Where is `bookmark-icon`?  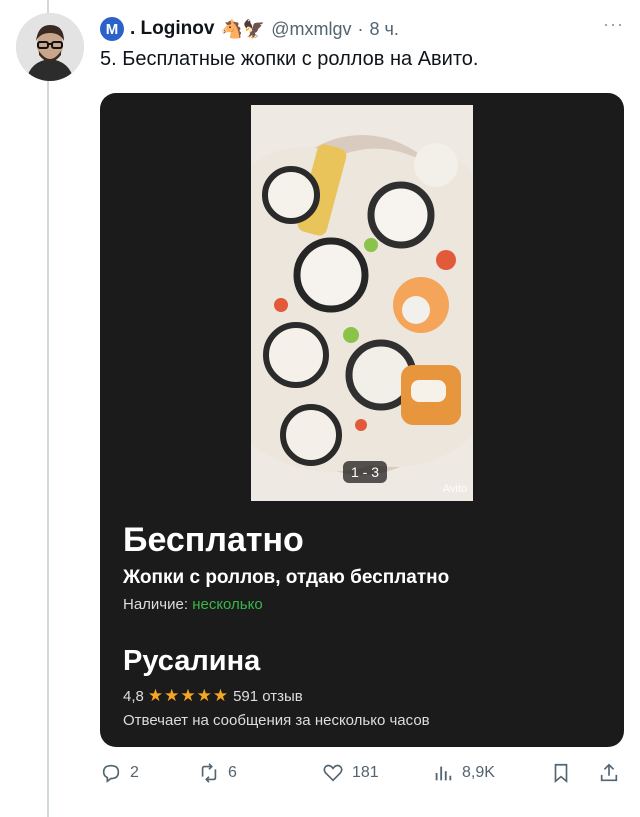 bookmark-icon is located at coordinates (561, 773).